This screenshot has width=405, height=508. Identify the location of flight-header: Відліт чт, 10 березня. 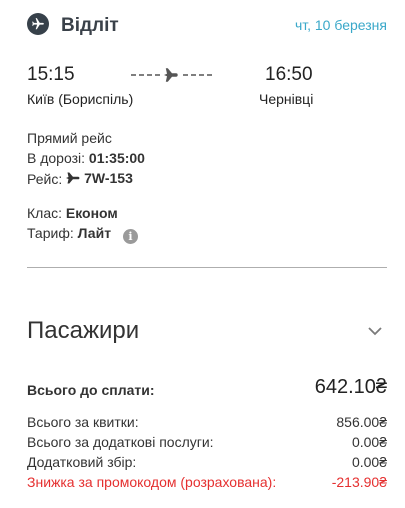
(207, 27).